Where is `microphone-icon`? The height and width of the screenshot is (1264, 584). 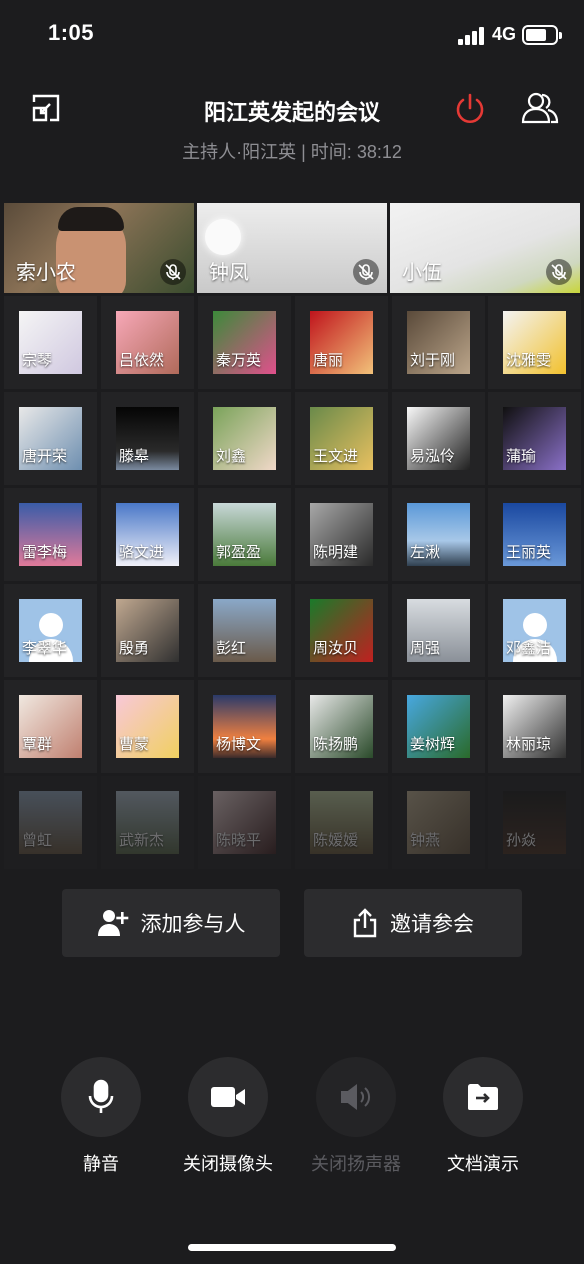
microphone-icon is located at coordinates (101, 1096).